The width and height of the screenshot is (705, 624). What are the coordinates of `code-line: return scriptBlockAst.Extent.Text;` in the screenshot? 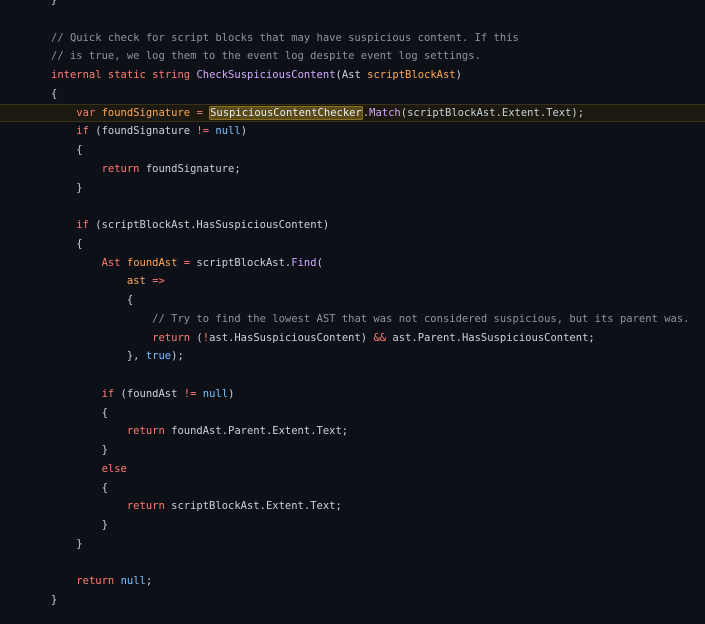 It's located at (352, 506).